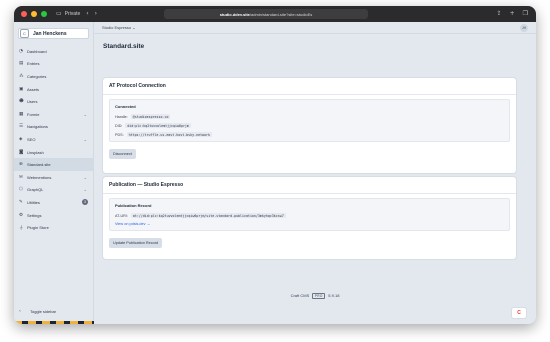 Image resolution: width=550 pixels, height=342 pixels. What do you see at coordinates (334, 295) in the screenshot?
I see `footer-version: 5.9.18` at bounding box center [334, 295].